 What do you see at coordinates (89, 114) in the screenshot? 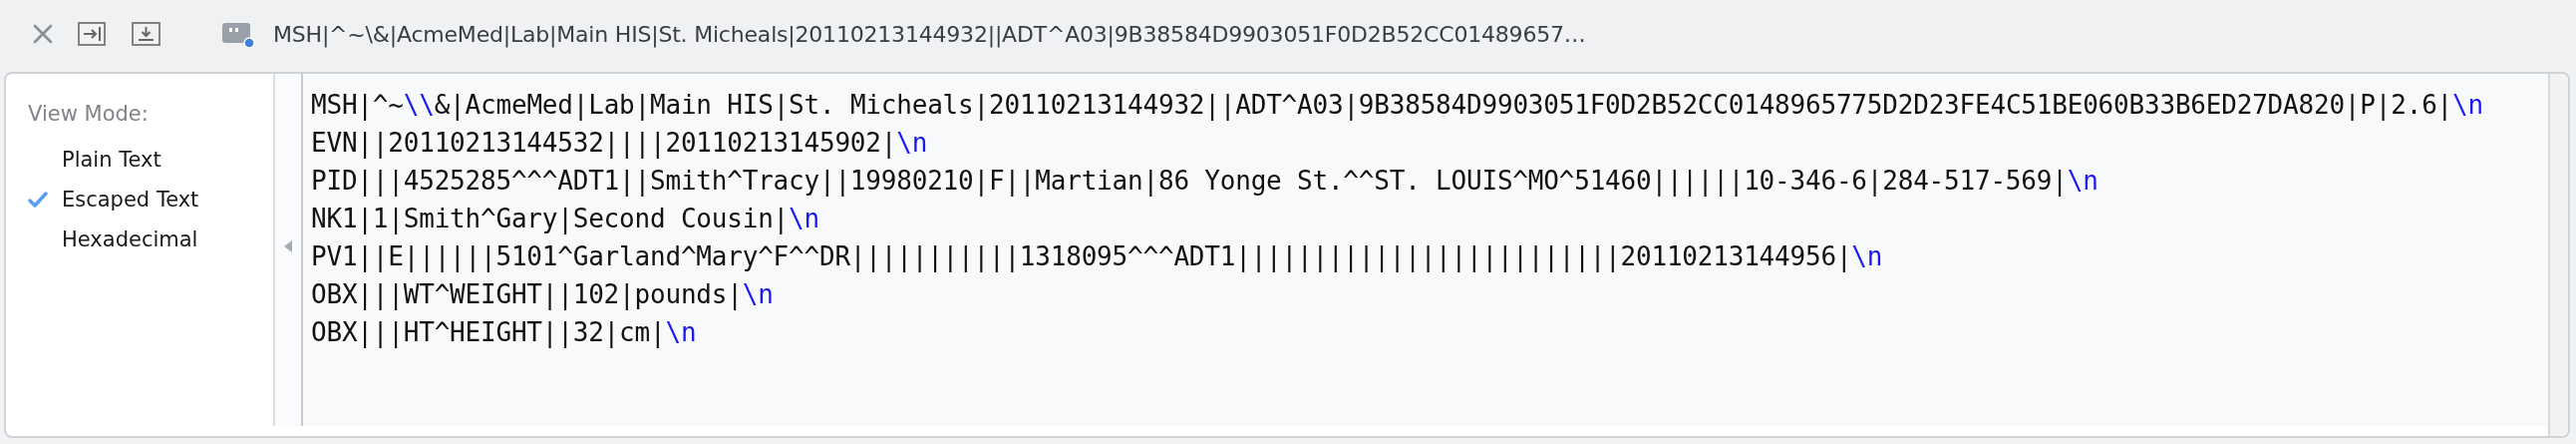
I see `view-mode-label: View Mode:` at bounding box center [89, 114].